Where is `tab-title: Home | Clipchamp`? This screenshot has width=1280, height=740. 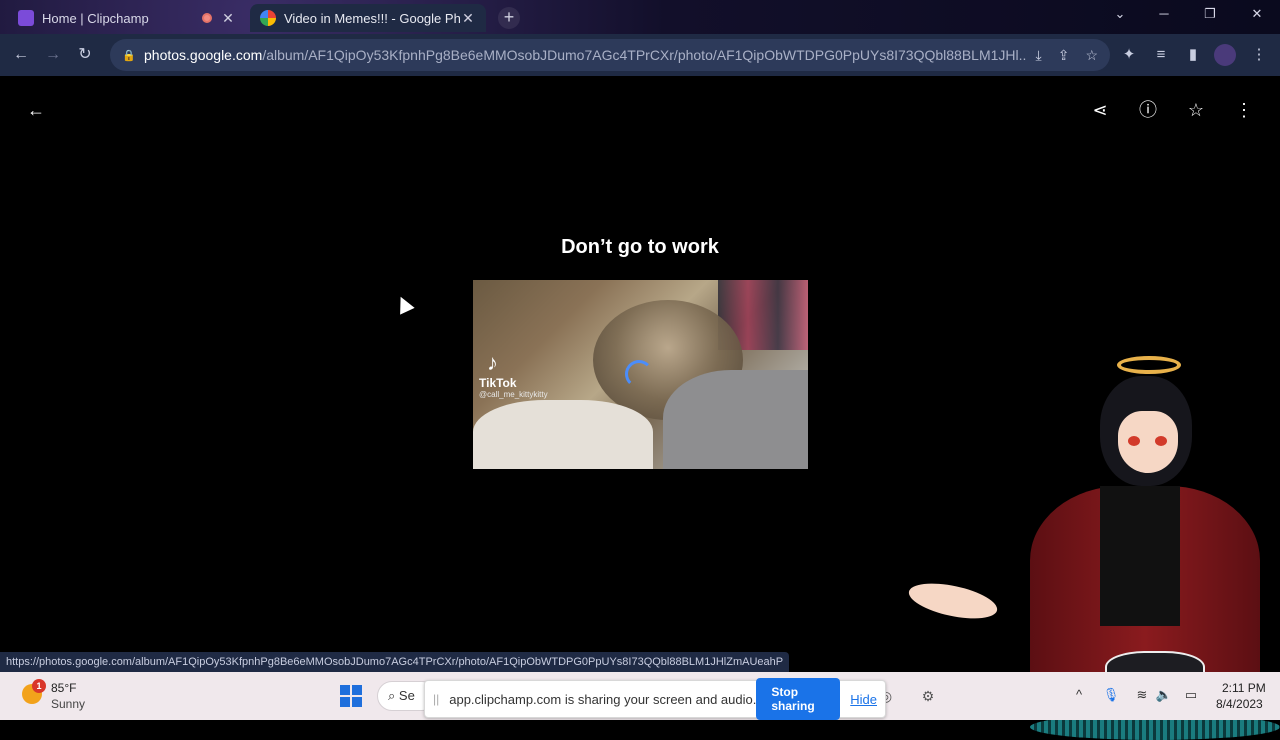 tab-title: Home | Clipchamp is located at coordinates (95, 18).